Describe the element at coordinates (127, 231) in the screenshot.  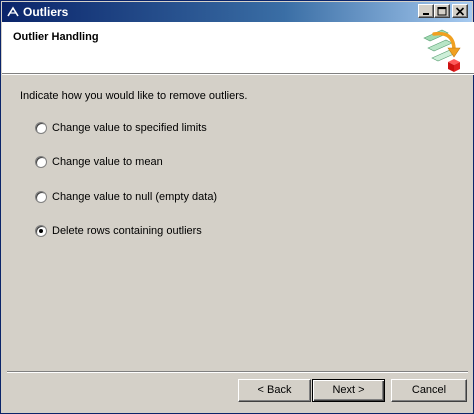
I see `option-label: Delete rows containing outliers` at that location.